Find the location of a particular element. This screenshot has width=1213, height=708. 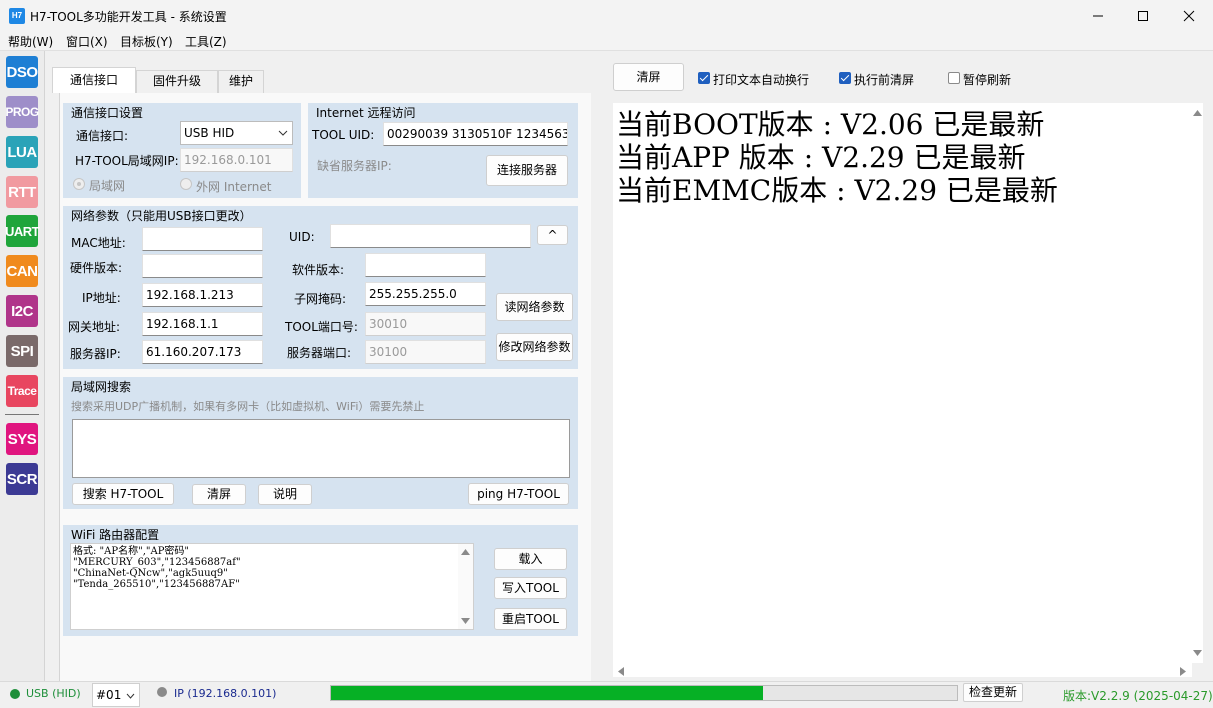

uid-label: UID: is located at coordinates (302, 237).